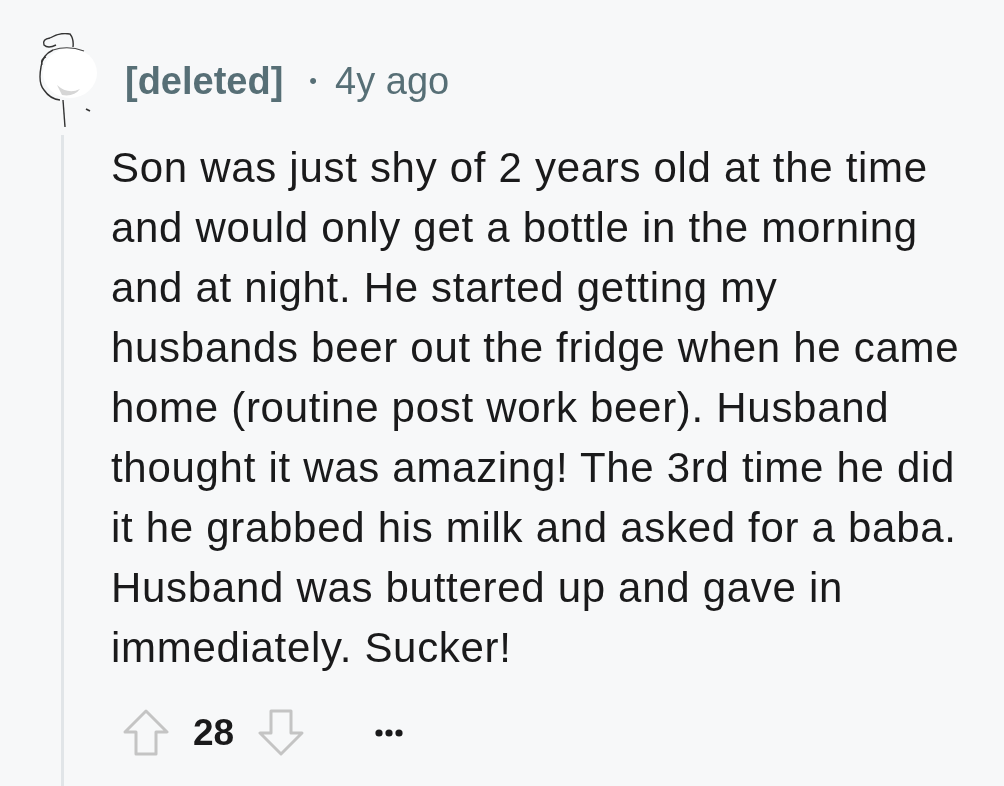  I want to click on timestamp: 4y ago, so click(392, 81).